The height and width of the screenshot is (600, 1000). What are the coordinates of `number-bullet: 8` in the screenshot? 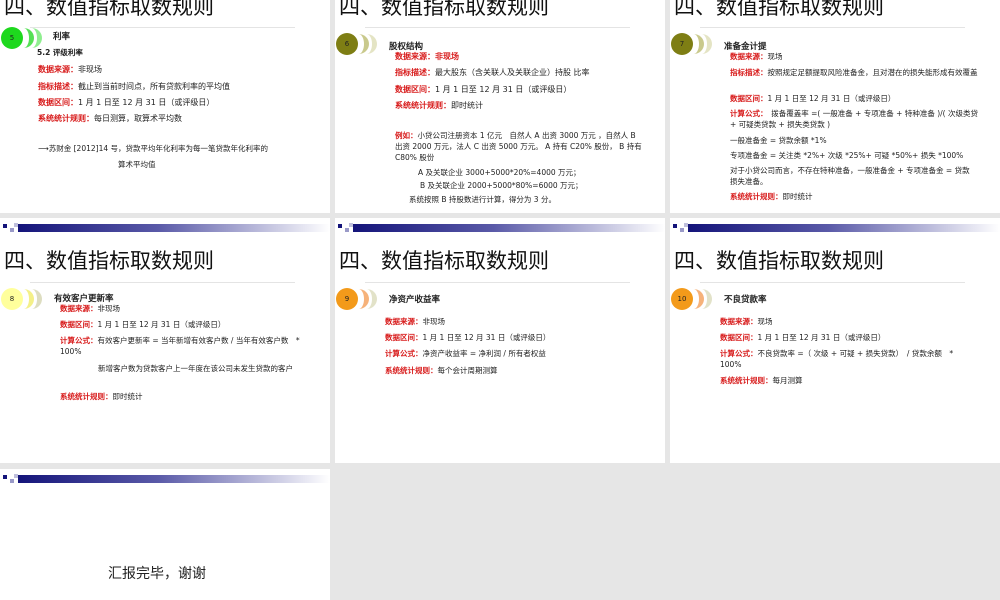 It's located at (24, 300).